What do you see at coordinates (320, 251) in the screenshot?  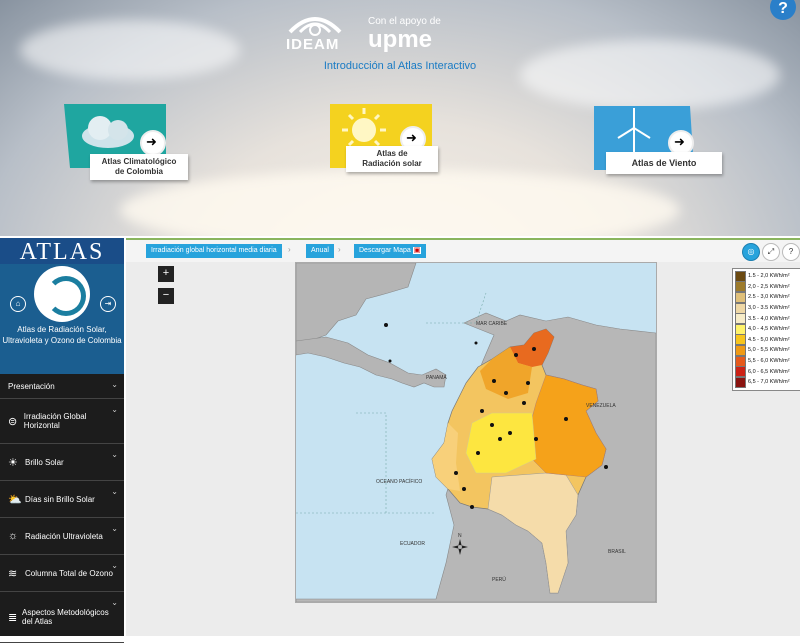 I see `breadcrumb-anual: Anual` at bounding box center [320, 251].